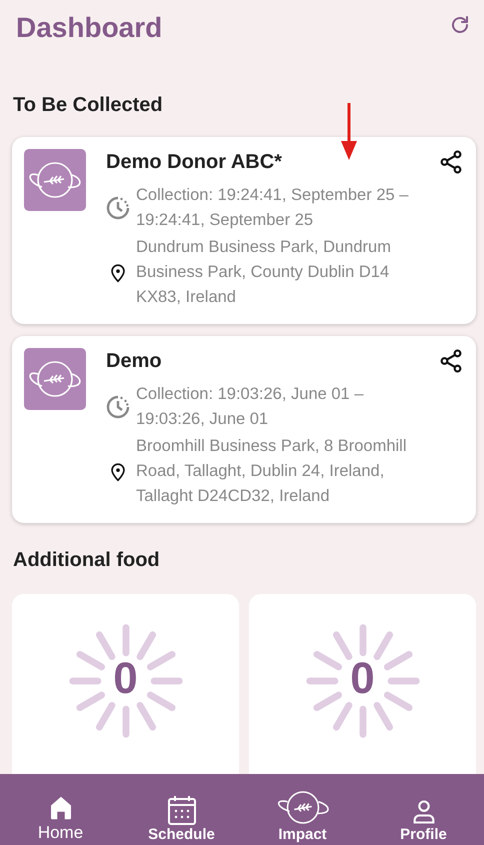 This screenshot has height=845, width=484. I want to click on page-title: Dashboard, so click(89, 28).